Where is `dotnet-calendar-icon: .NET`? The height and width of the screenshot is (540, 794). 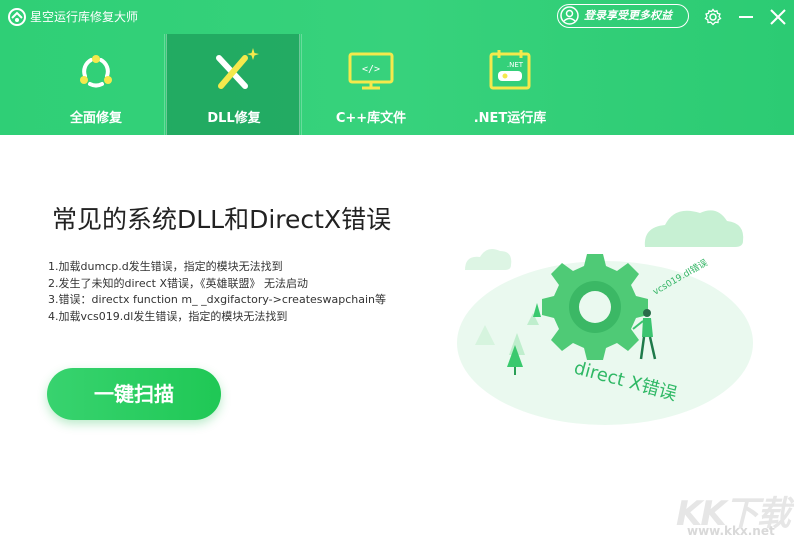 dotnet-calendar-icon: .NET is located at coordinates (510, 70).